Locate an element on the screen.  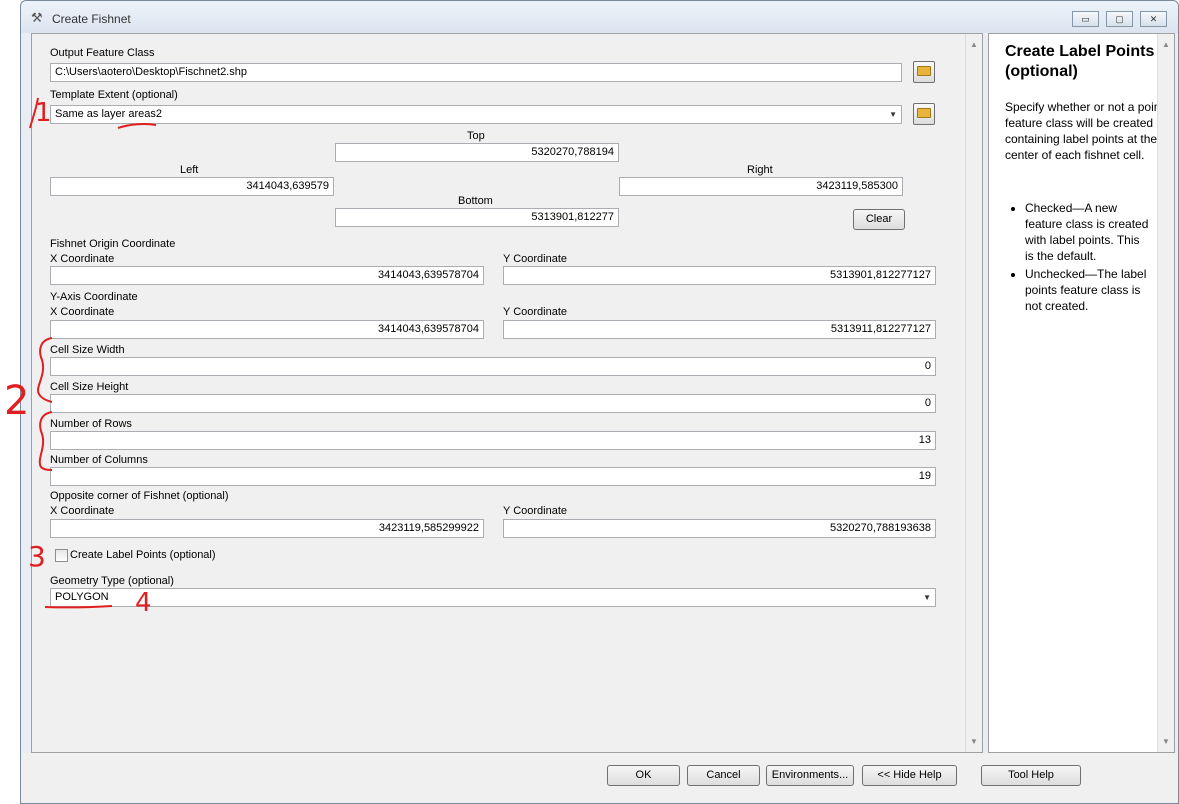
annotation-number-3: 3 is located at coordinates (37, 556).